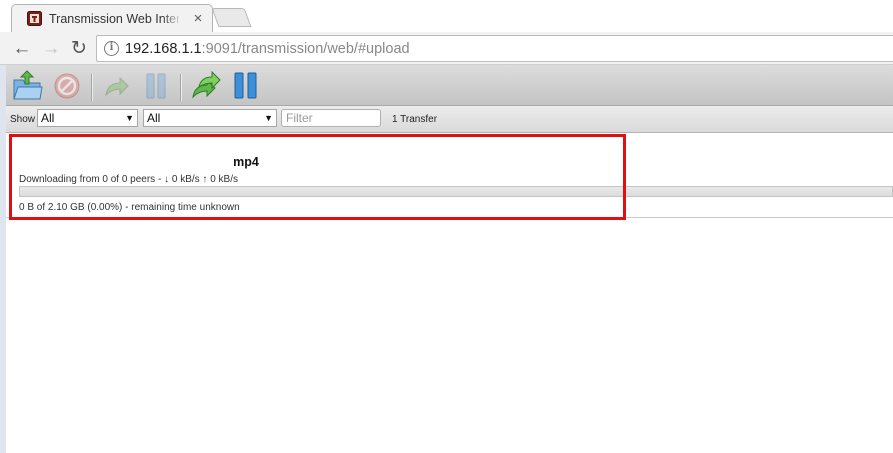 Image resolution: width=893 pixels, height=453 pixels. Describe the element at coordinates (116, 85) in the screenshot. I see `resume-icon` at that location.